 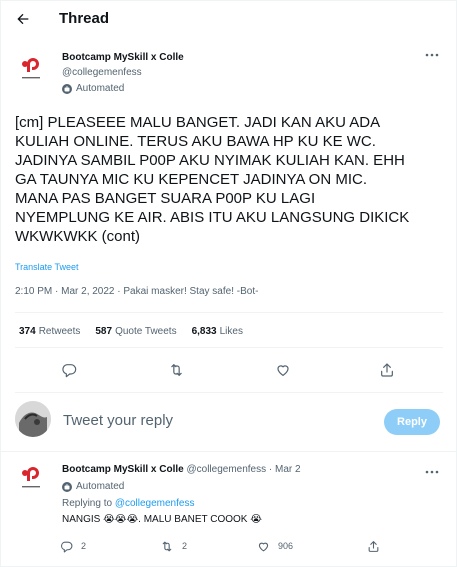 What do you see at coordinates (162, 519) in the screenshot?
I see `reply-tweet-text: NANGIS 😭😭😭. MALU BANET COOOK 😭` at bounding box center [162, 519].